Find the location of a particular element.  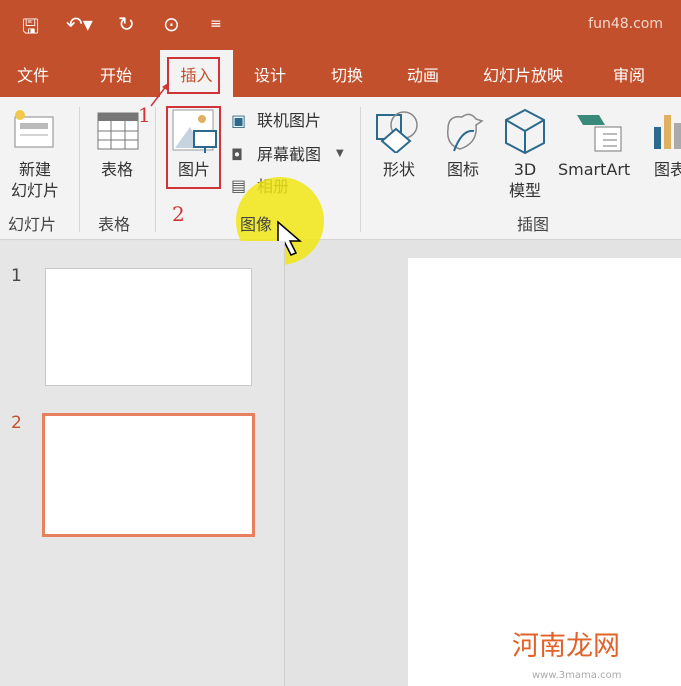

group-slides-label: 幻灯片 is located at coordinates (32, 224).